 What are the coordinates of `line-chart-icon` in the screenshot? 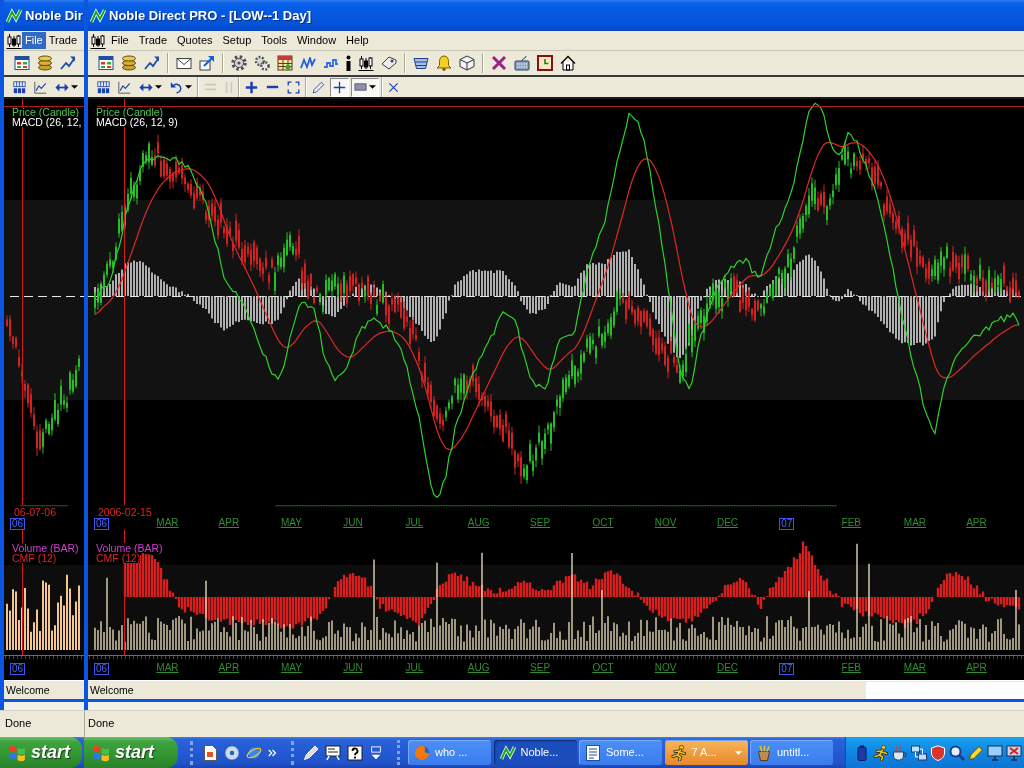 It's located at (40, 87).